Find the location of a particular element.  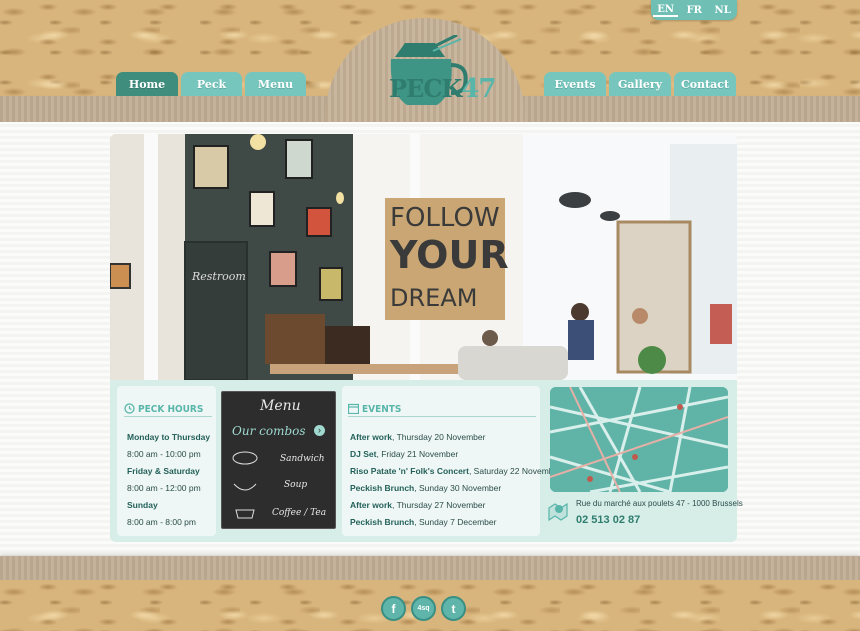

logo-number: 47 is located at coordinates (478, 89).